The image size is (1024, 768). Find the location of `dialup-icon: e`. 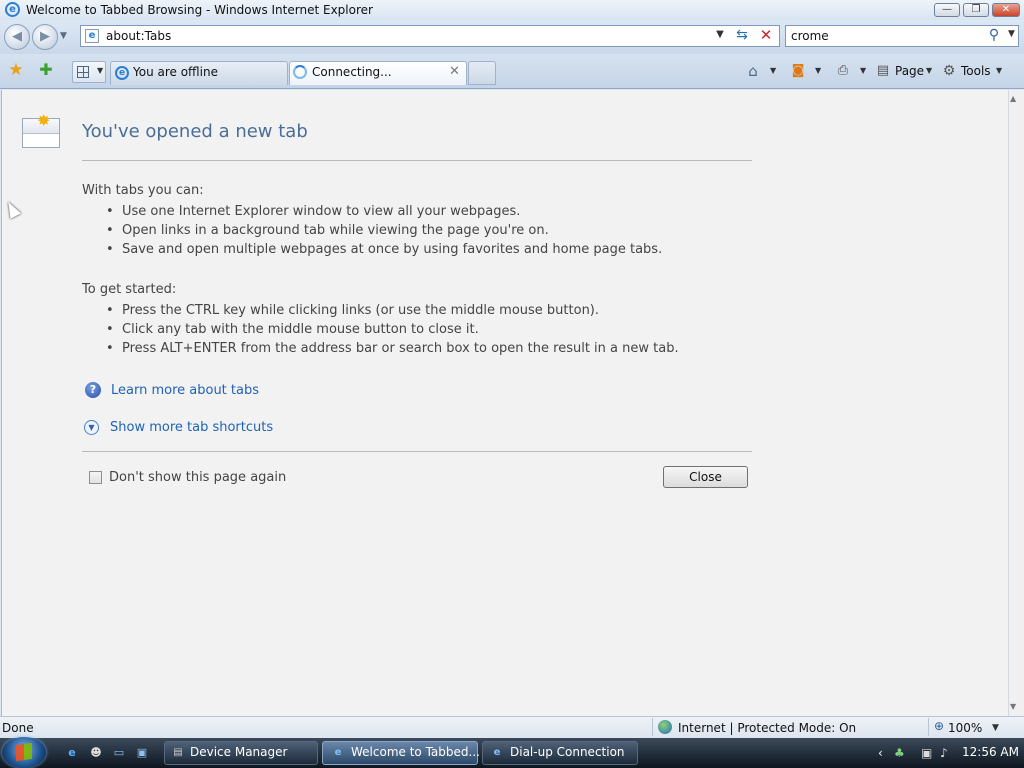

dialup-icon: e is located at coordinates (497, 752).